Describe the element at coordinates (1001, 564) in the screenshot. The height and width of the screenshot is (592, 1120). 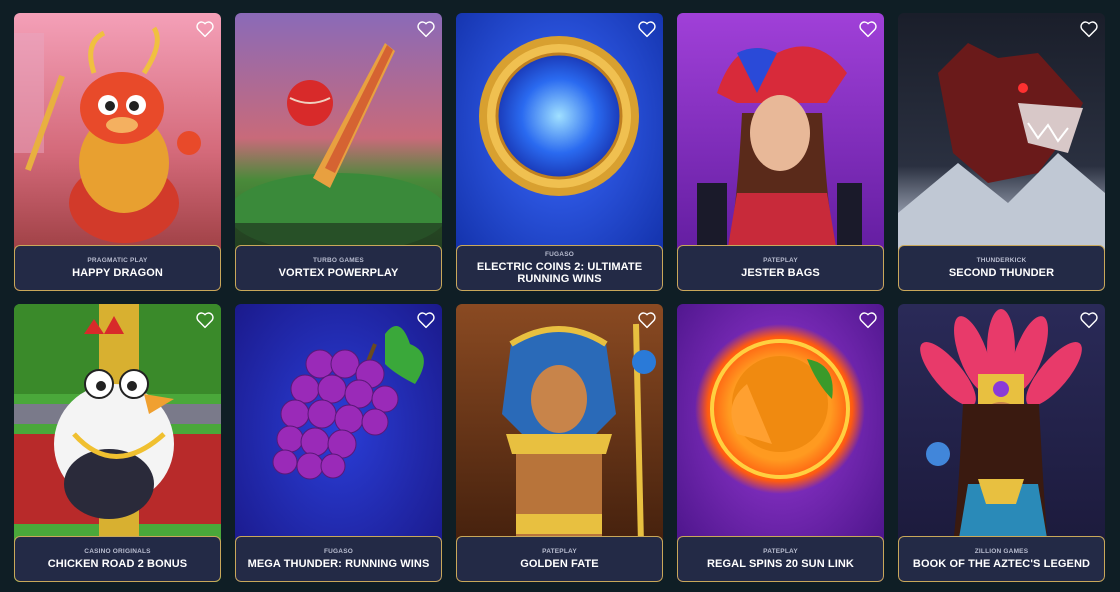
I see `game-title: BOOK OF THE AZTEC'S LEGEND` at that location.